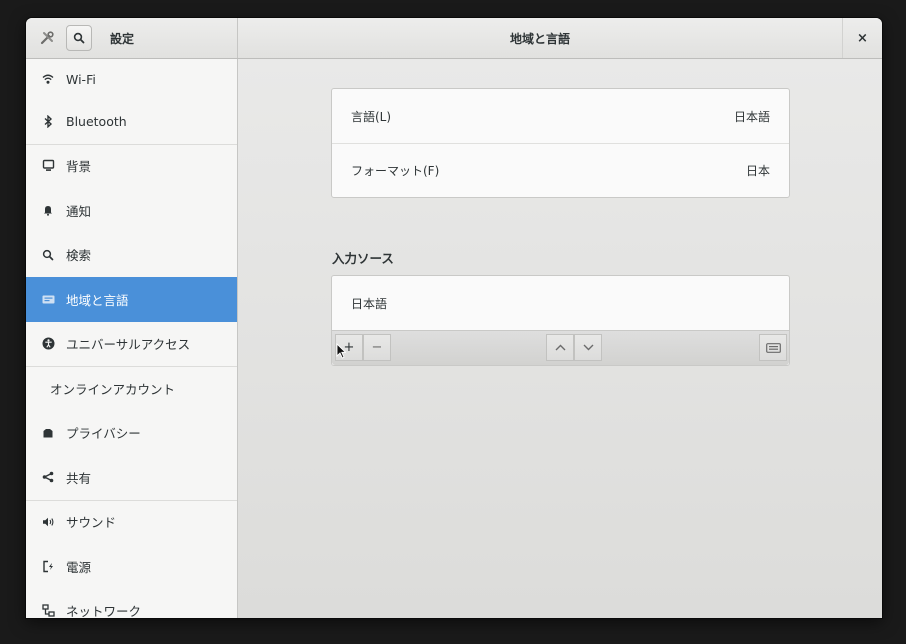 This screenshot has height=644, width=906. What do you see at coordinates (48, 344) in the screenshot?
I see `accessibility-icon` at bounding box center [48, 344].